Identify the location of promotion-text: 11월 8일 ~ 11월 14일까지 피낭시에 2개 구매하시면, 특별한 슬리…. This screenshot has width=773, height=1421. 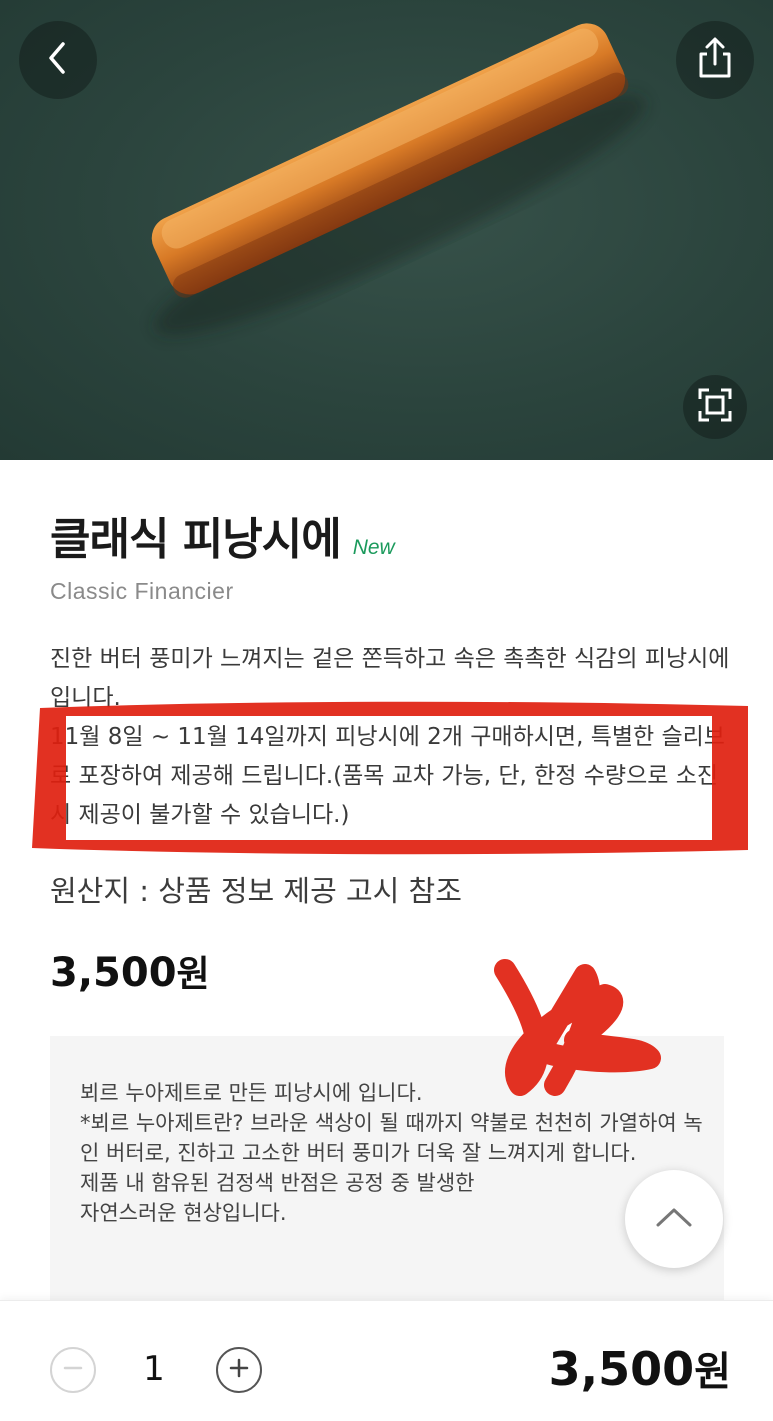
(387, 776).